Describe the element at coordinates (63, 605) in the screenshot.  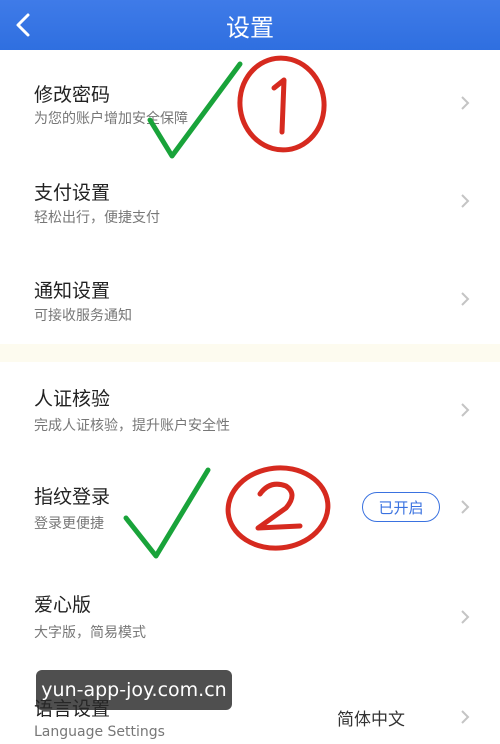
I see `item-title: 爱心版` at that location.